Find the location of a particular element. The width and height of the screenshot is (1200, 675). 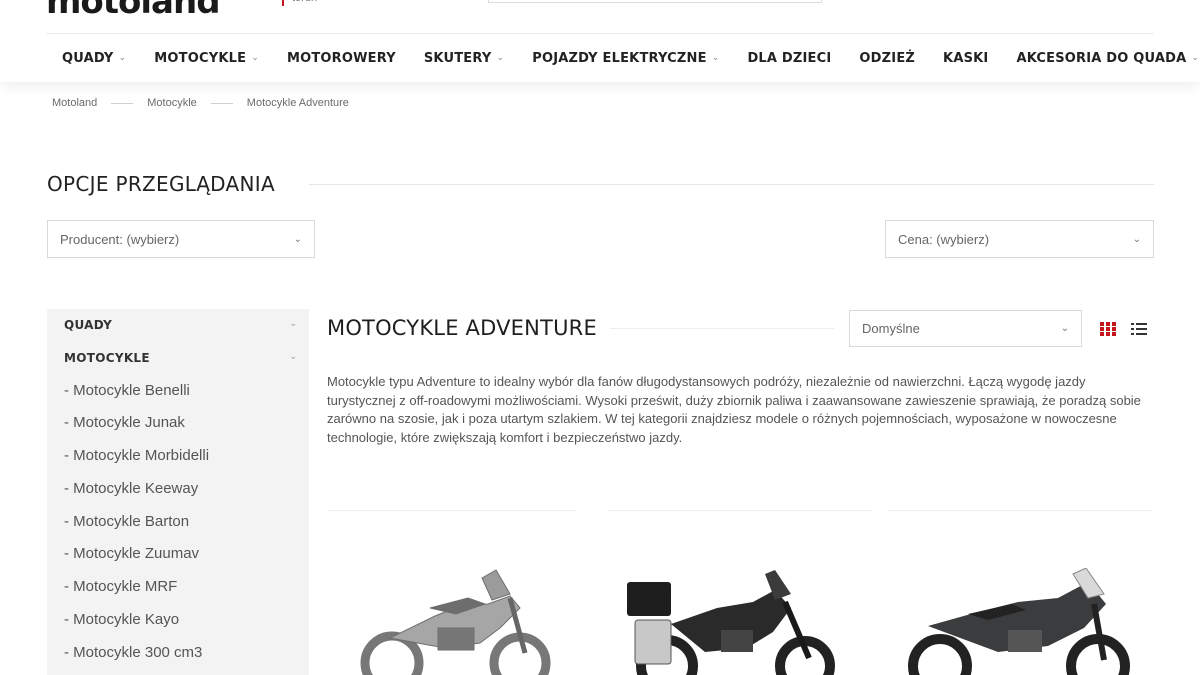

nav-item-label: AKCESORIA DO QUADA is located at coordinates (1101, 58).